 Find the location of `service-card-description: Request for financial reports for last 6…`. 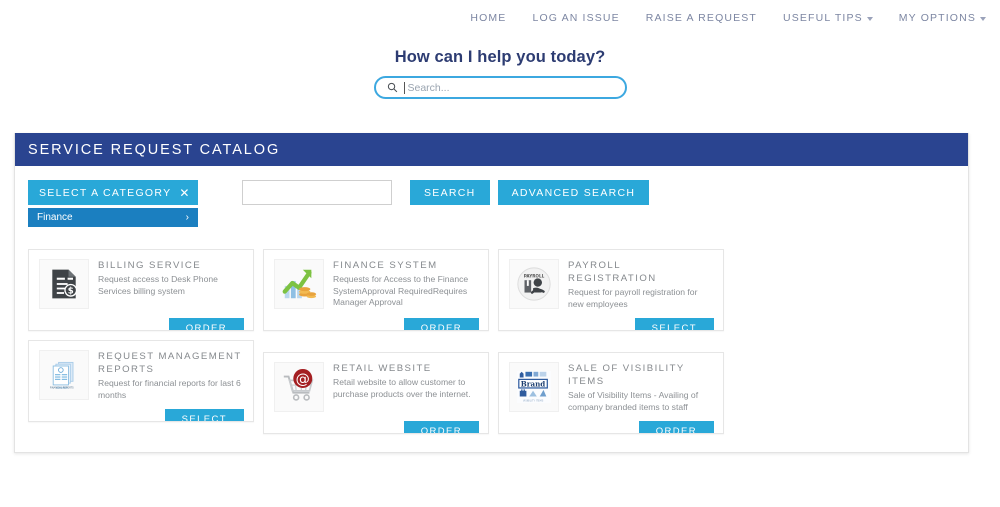

service-card-description: Request for financial reports for last 6… is located at coordinates (169, 389).